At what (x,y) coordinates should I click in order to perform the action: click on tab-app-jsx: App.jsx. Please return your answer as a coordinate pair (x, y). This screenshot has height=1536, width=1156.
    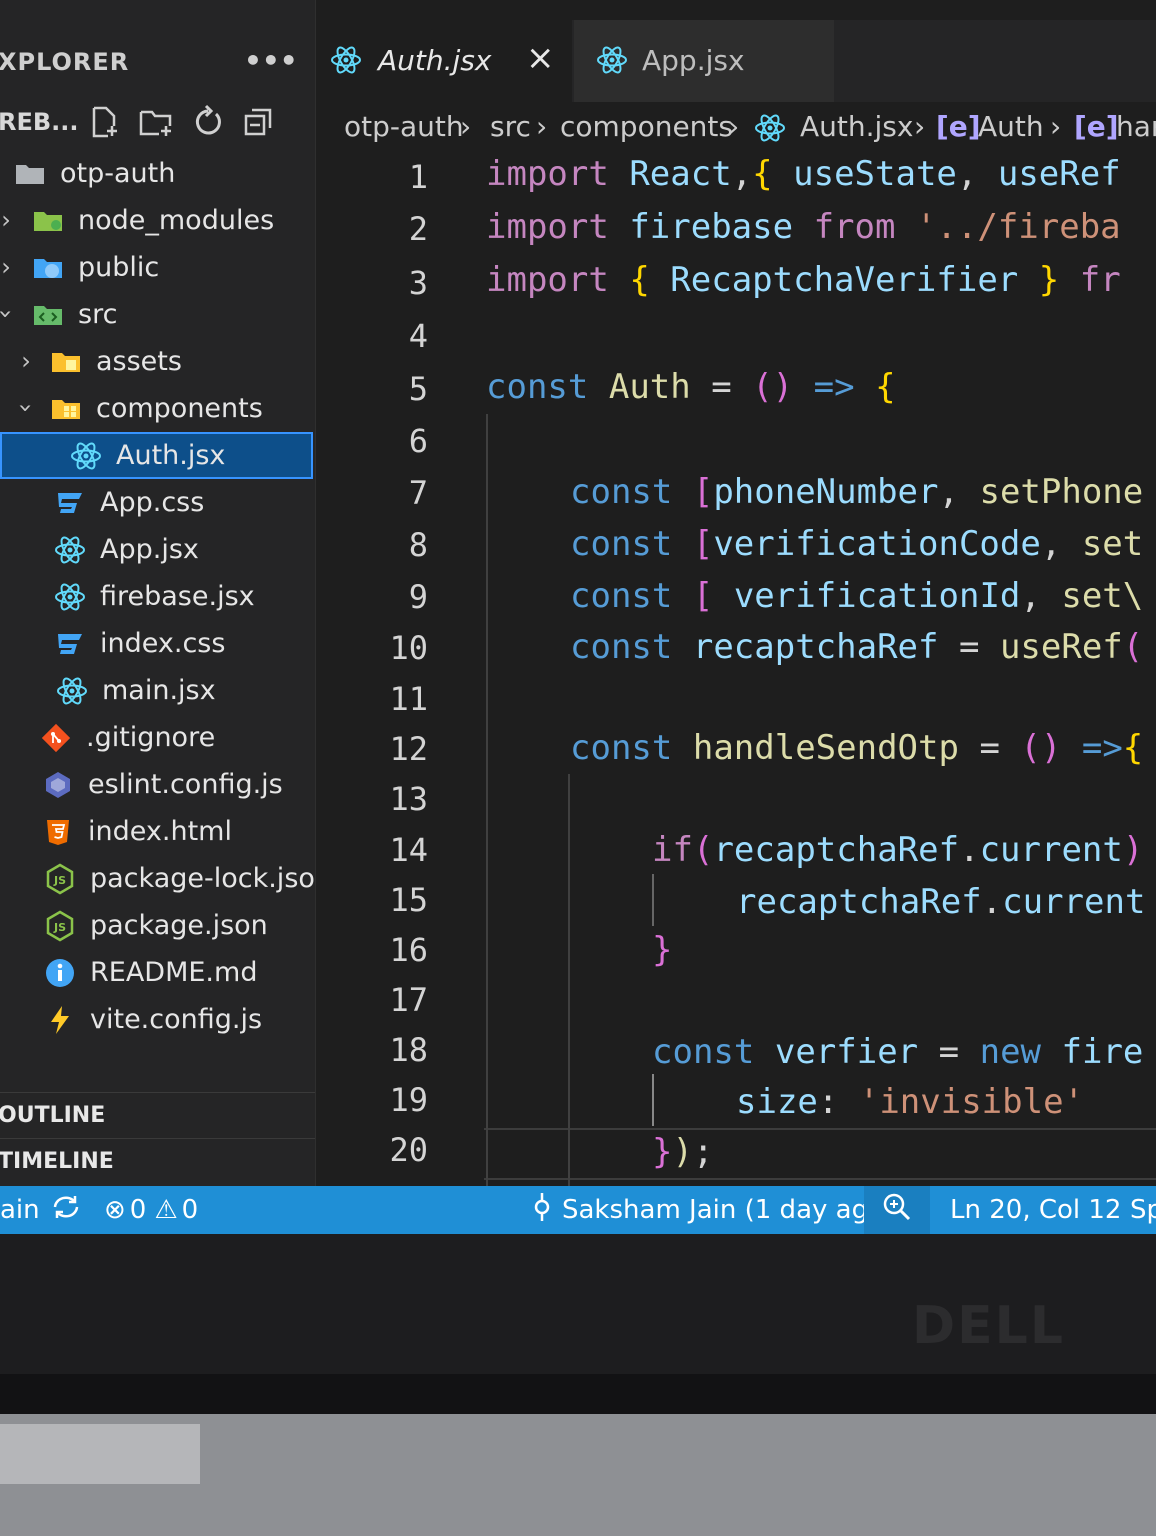
    Looking at the image, I should click on (704, 61).